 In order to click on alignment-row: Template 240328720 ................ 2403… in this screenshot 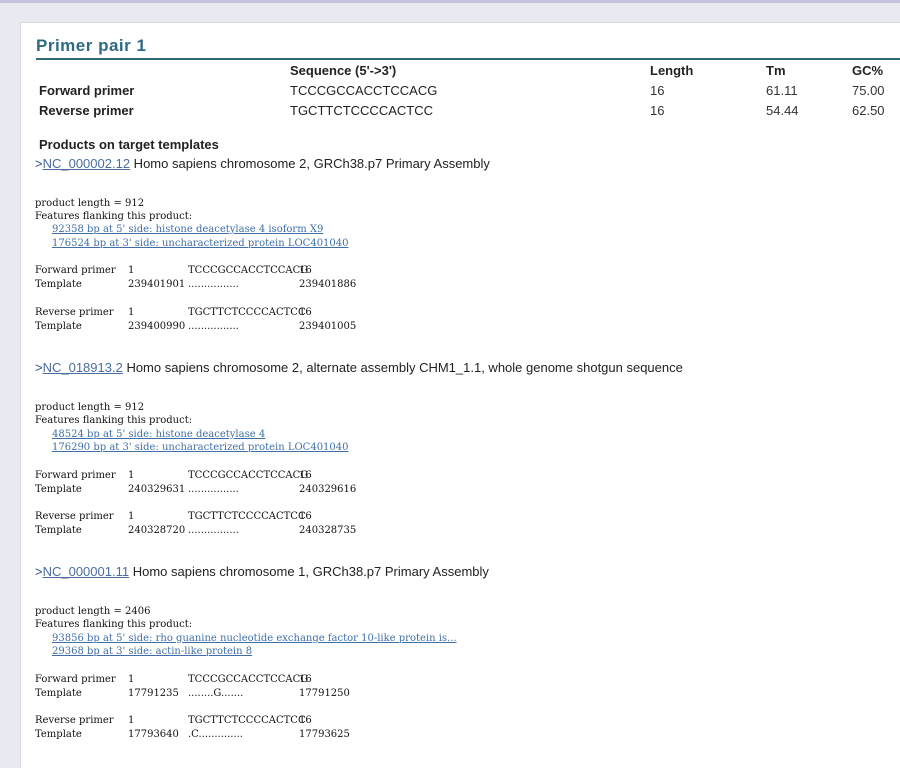, I will do `click(235, 532)`.